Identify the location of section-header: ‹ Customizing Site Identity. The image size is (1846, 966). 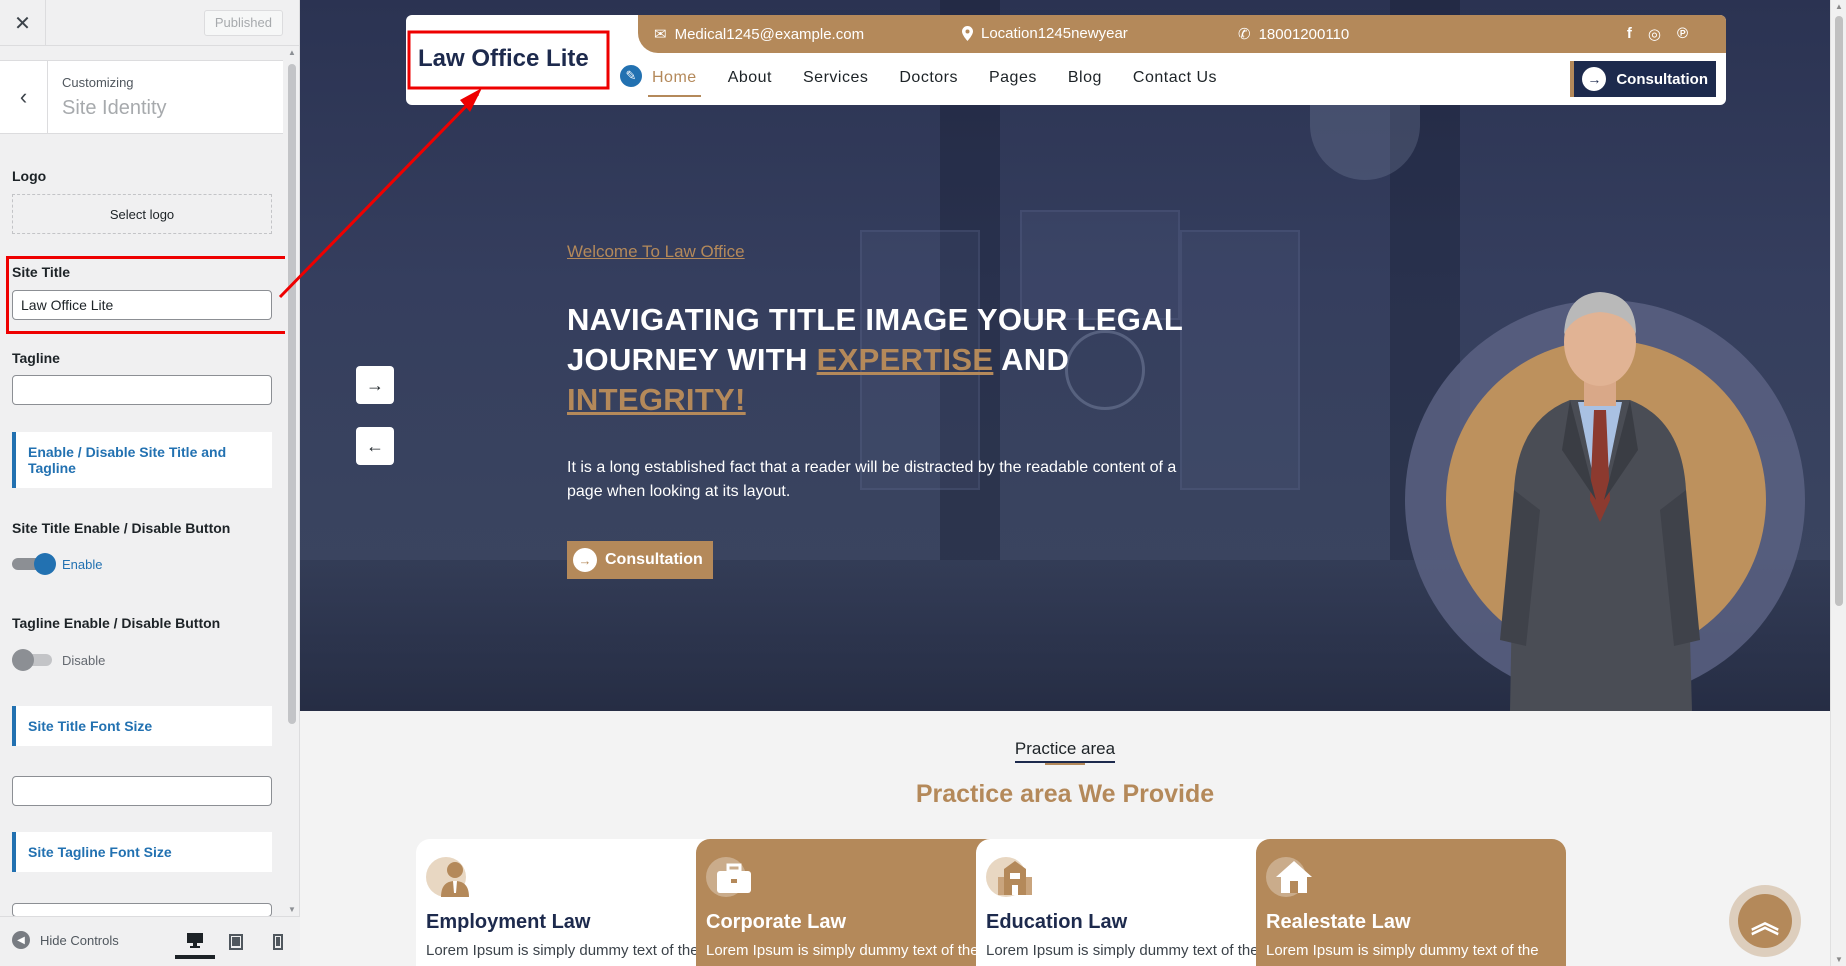
(141, 97).